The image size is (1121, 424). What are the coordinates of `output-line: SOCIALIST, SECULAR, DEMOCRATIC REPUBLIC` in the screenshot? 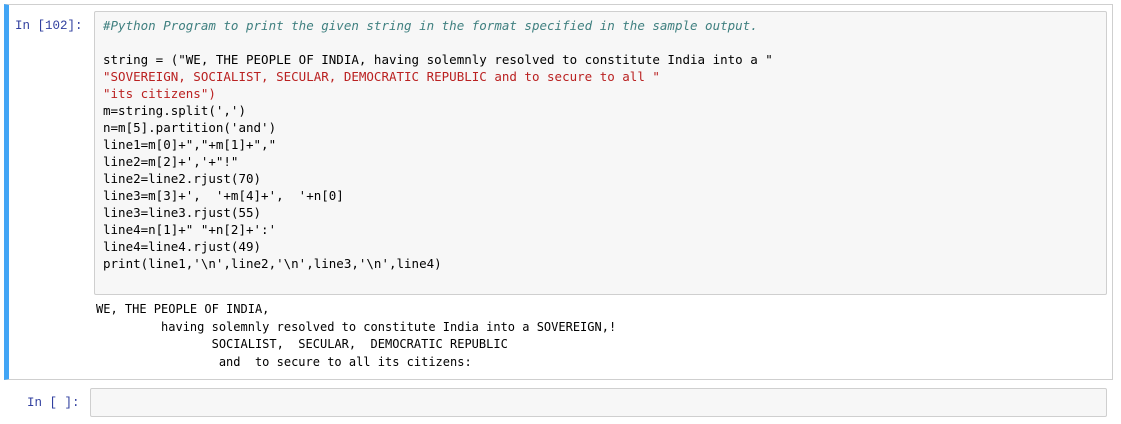 It's located at (302, 344).